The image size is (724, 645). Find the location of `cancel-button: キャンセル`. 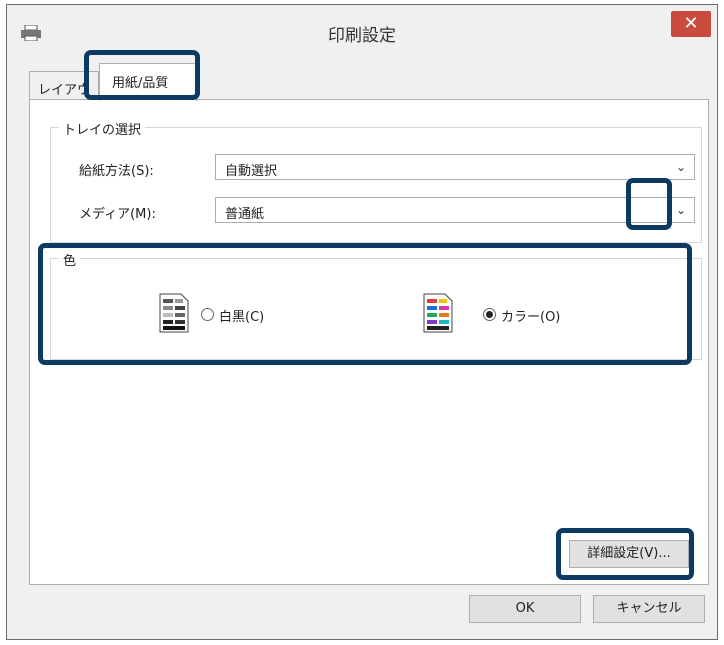

cancel-button: キャンセル is located at coordinates (649, 609).